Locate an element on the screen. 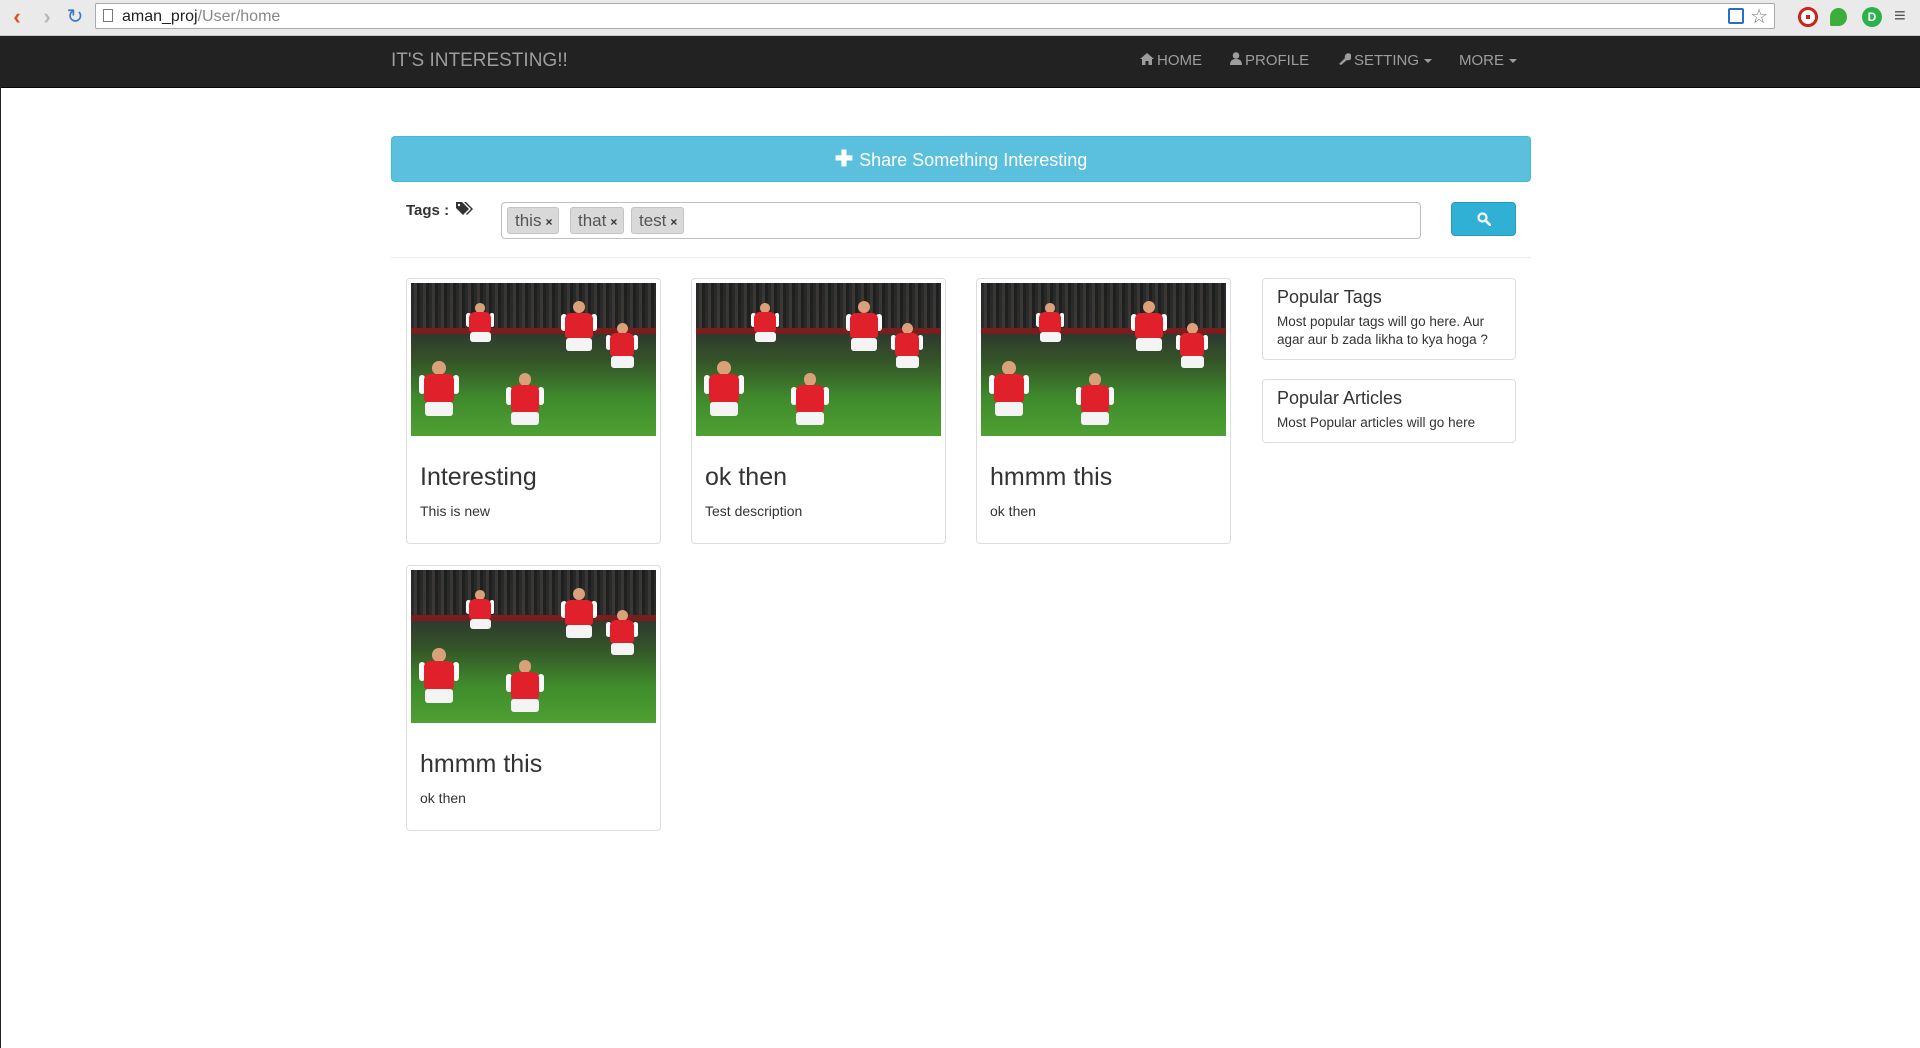  brand-link: IT'S INTERESTING!! is located at coordinates (479, 61).